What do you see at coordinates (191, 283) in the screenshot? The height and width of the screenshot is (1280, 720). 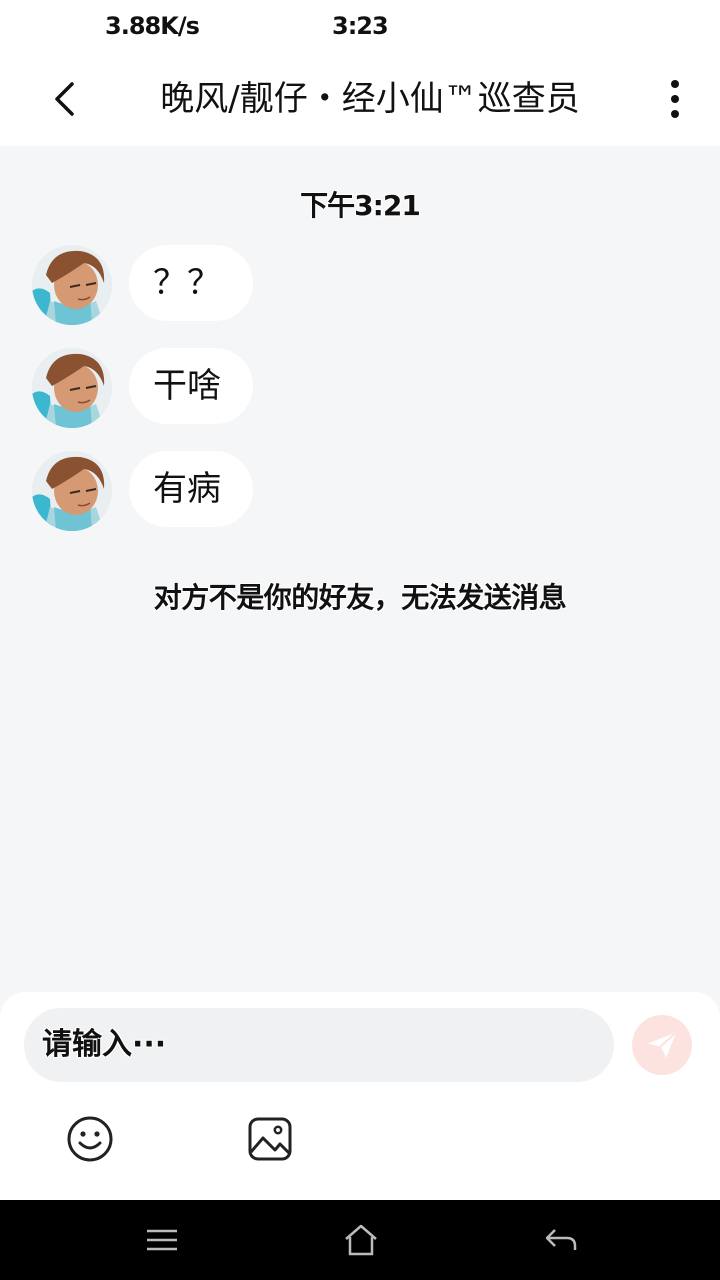 I see `message-bubble: ？？` at bounding box center [191, 283].